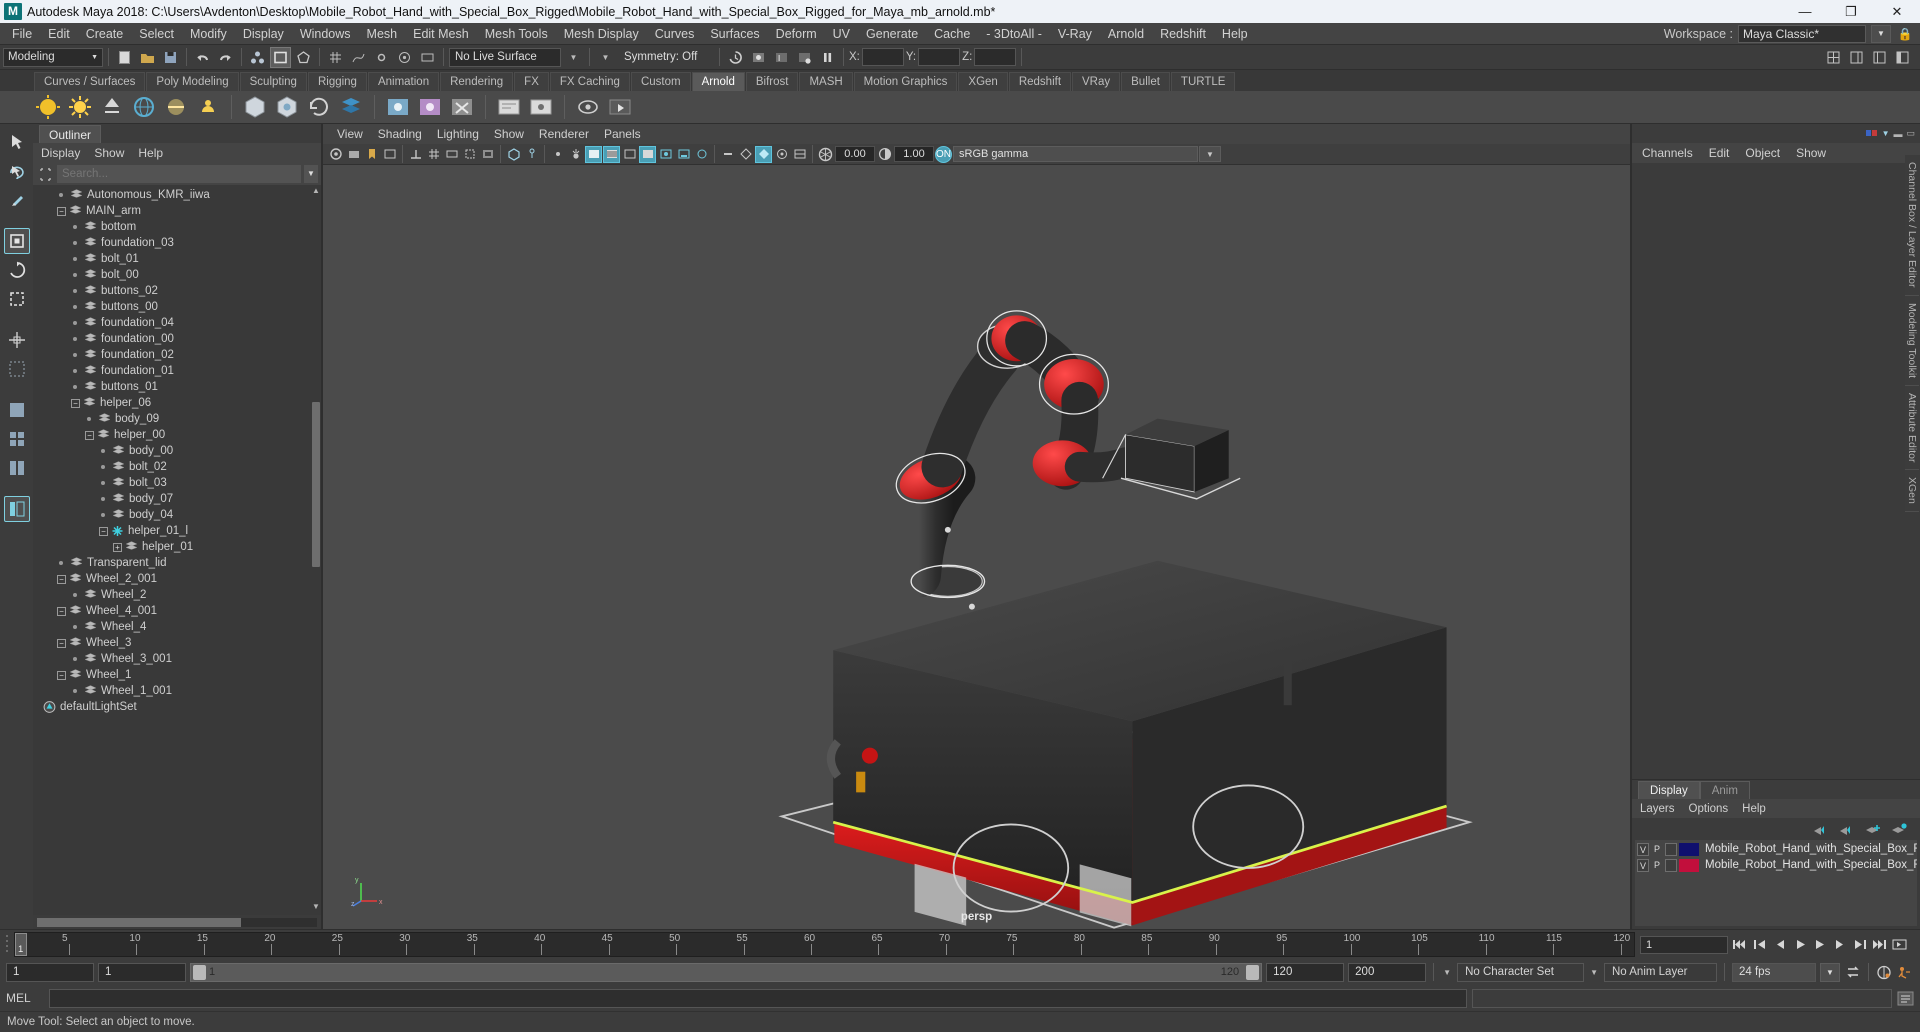 The height and width of the screenshot is (1032, 1920). What do you see at coordinates (287, 107) in the screenshot?
I see `arnold-volume-icon` at bounding box center [287, 107].